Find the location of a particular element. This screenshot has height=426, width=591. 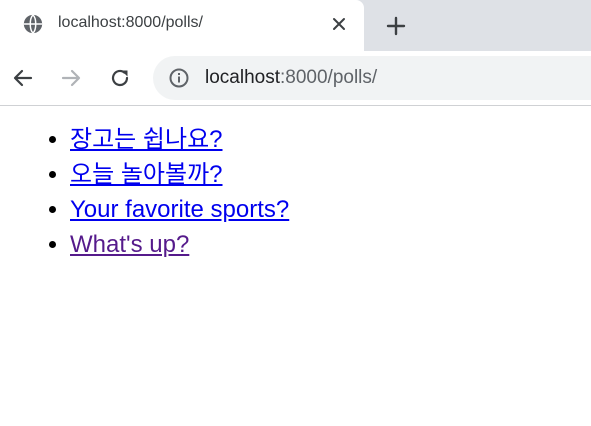

globe-icon is located at coordinates (33, 24).